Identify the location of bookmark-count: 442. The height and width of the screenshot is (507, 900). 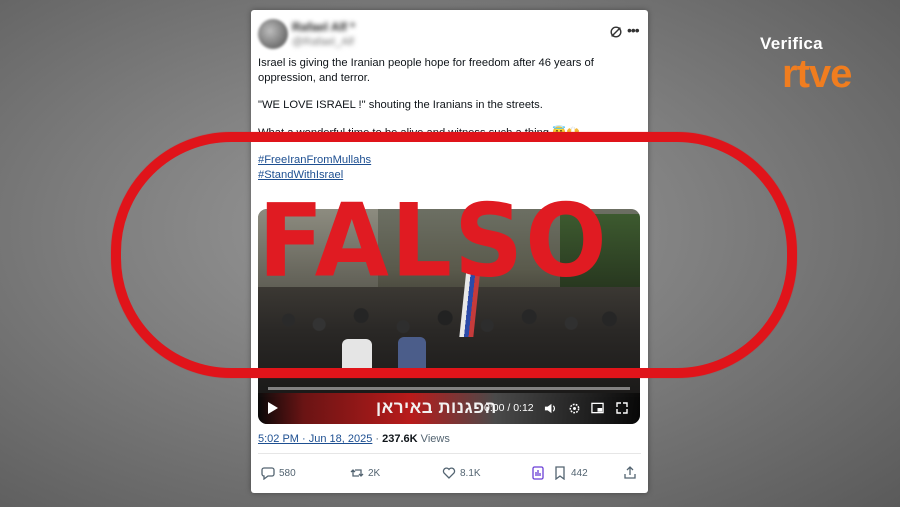
(579, 473).